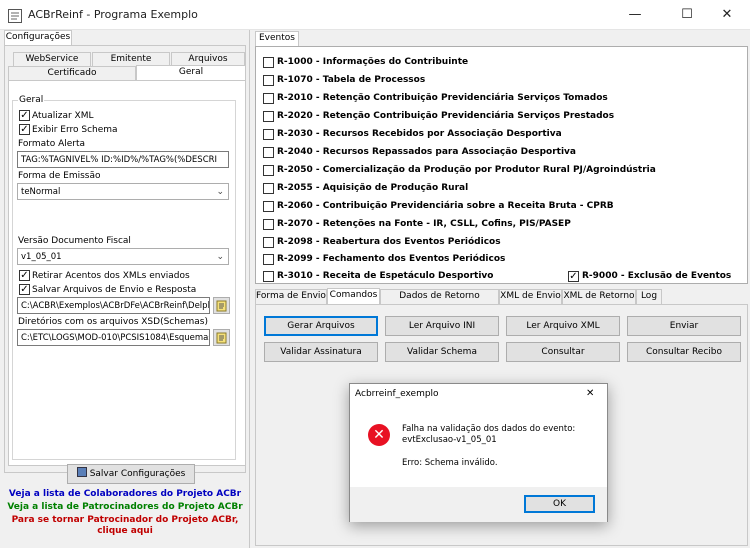  Describe the element at coordinates (72, 73) in the screenshot. I see `tab-certificado: Certificado` at that location.